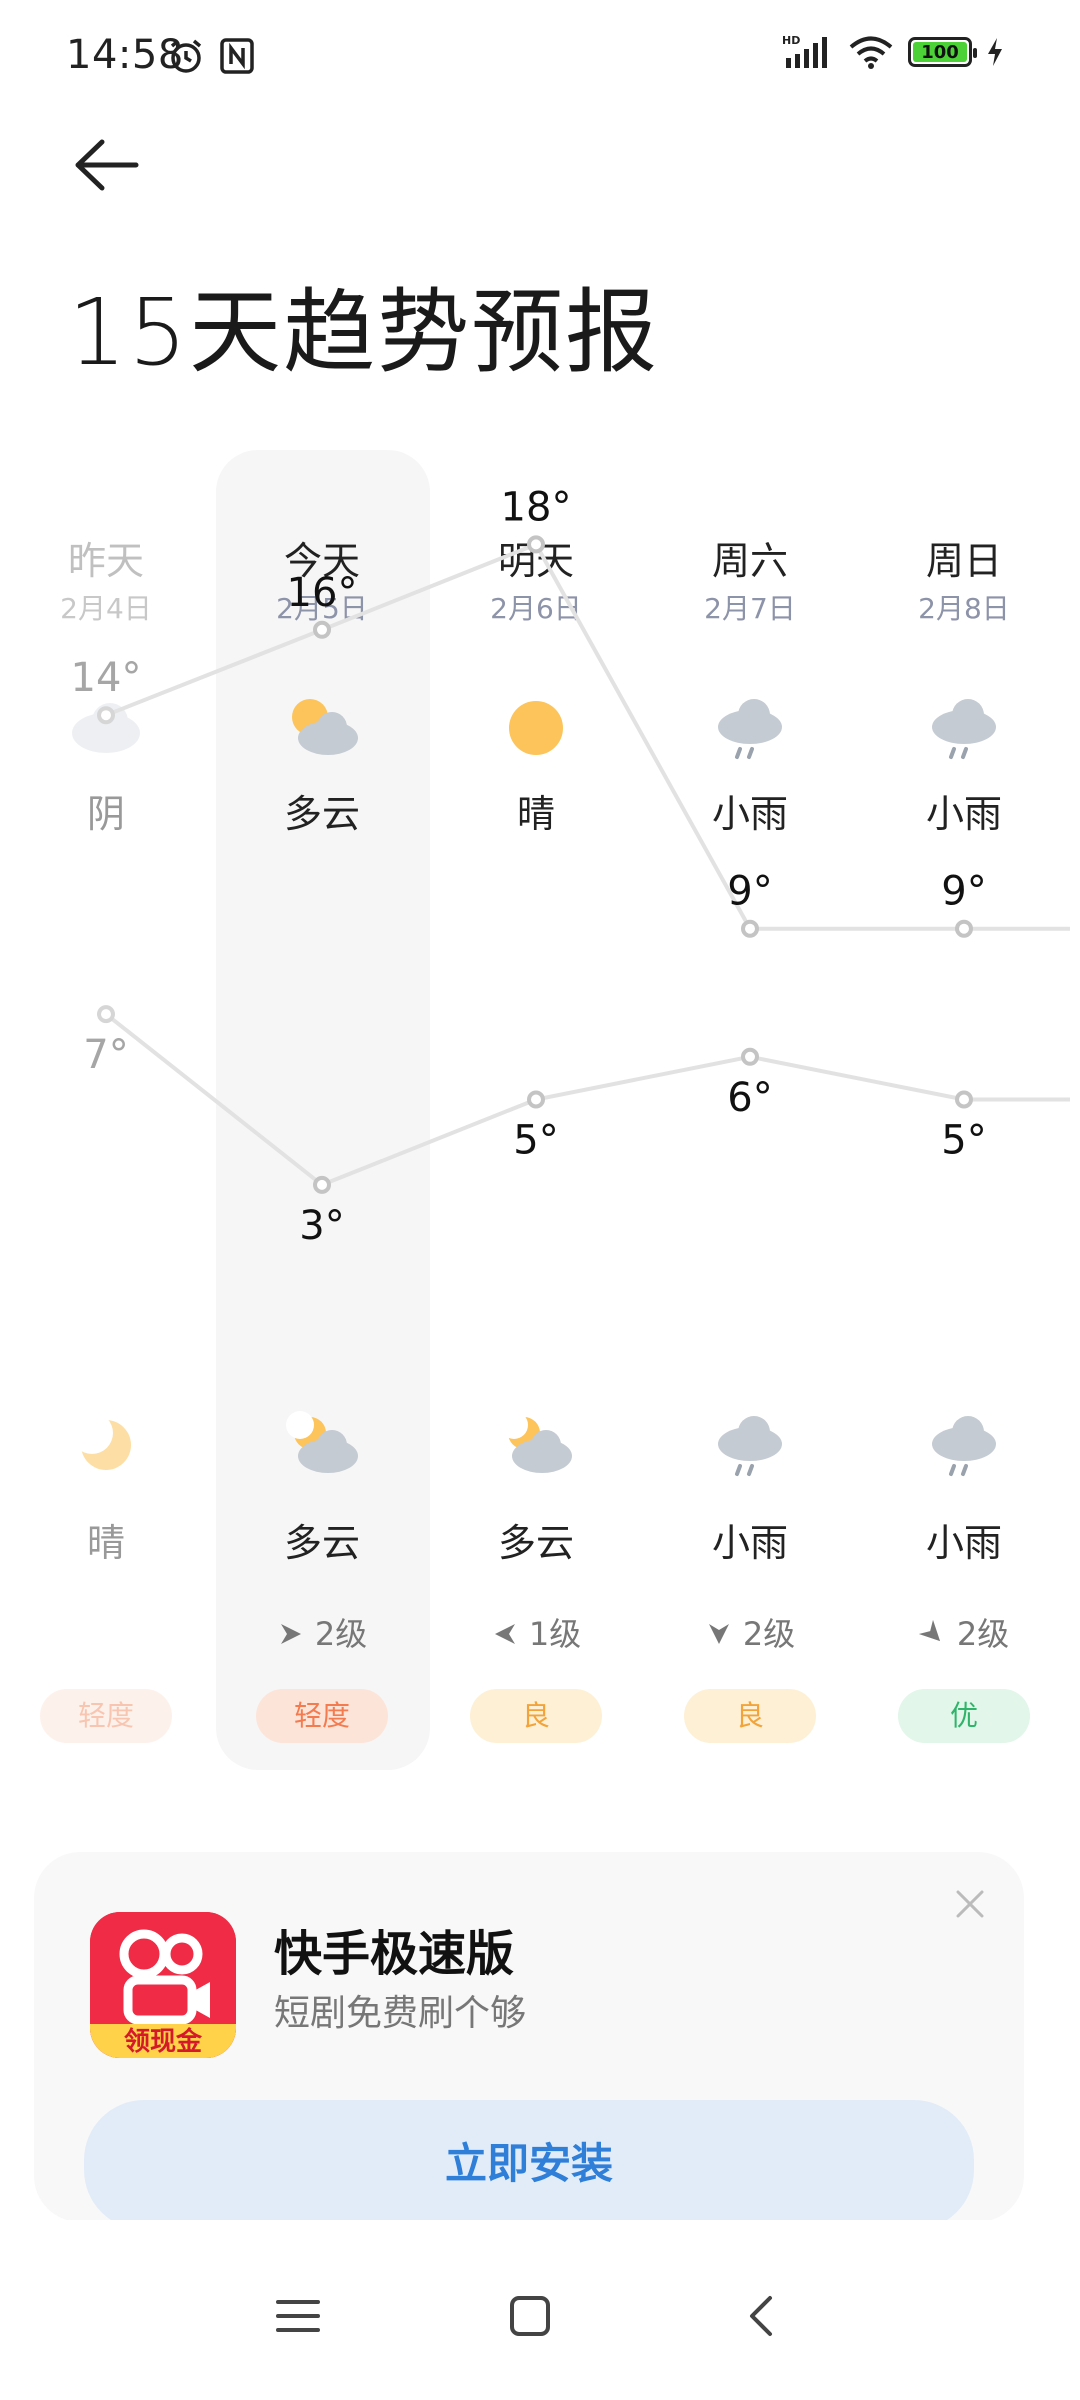 The width and height of the screenshot is (1080, 2400). Describe the element at coordinates (163, 2041) in the screenshot. I see `ad-icon-badge: 领现金` at that location.